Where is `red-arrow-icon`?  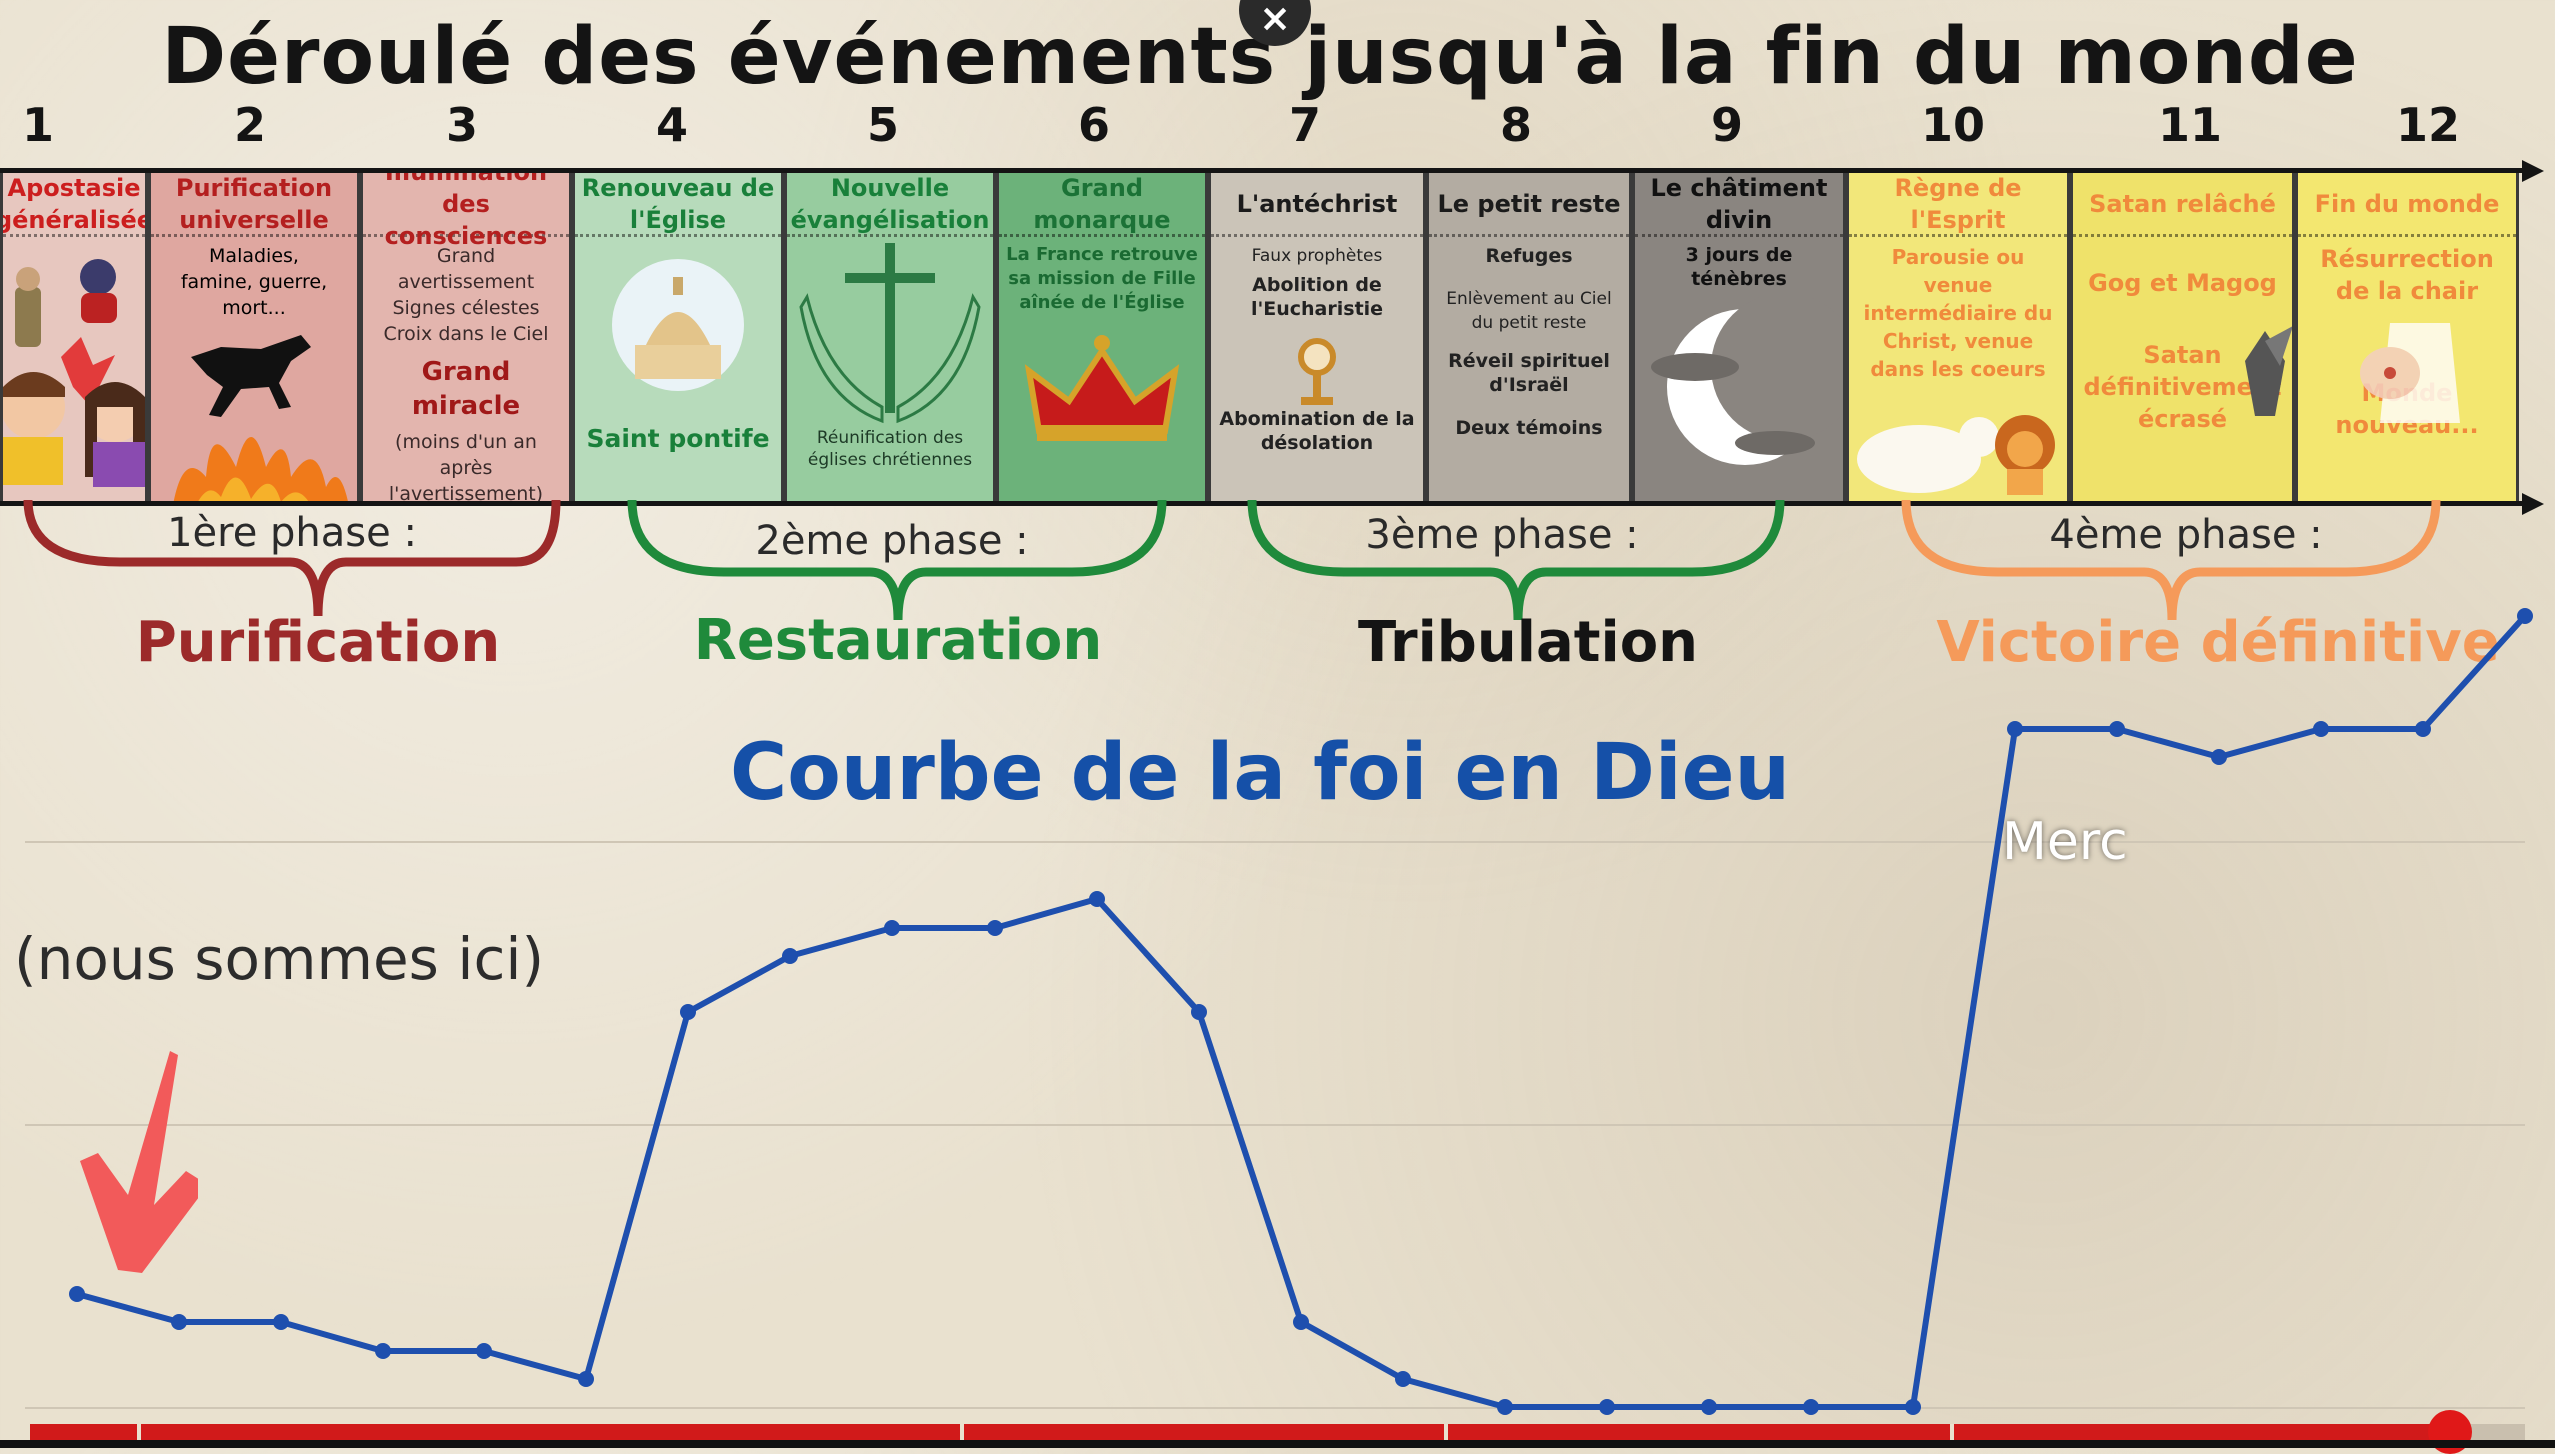
red-arrow-icon is located at coordinates (139, 1162).